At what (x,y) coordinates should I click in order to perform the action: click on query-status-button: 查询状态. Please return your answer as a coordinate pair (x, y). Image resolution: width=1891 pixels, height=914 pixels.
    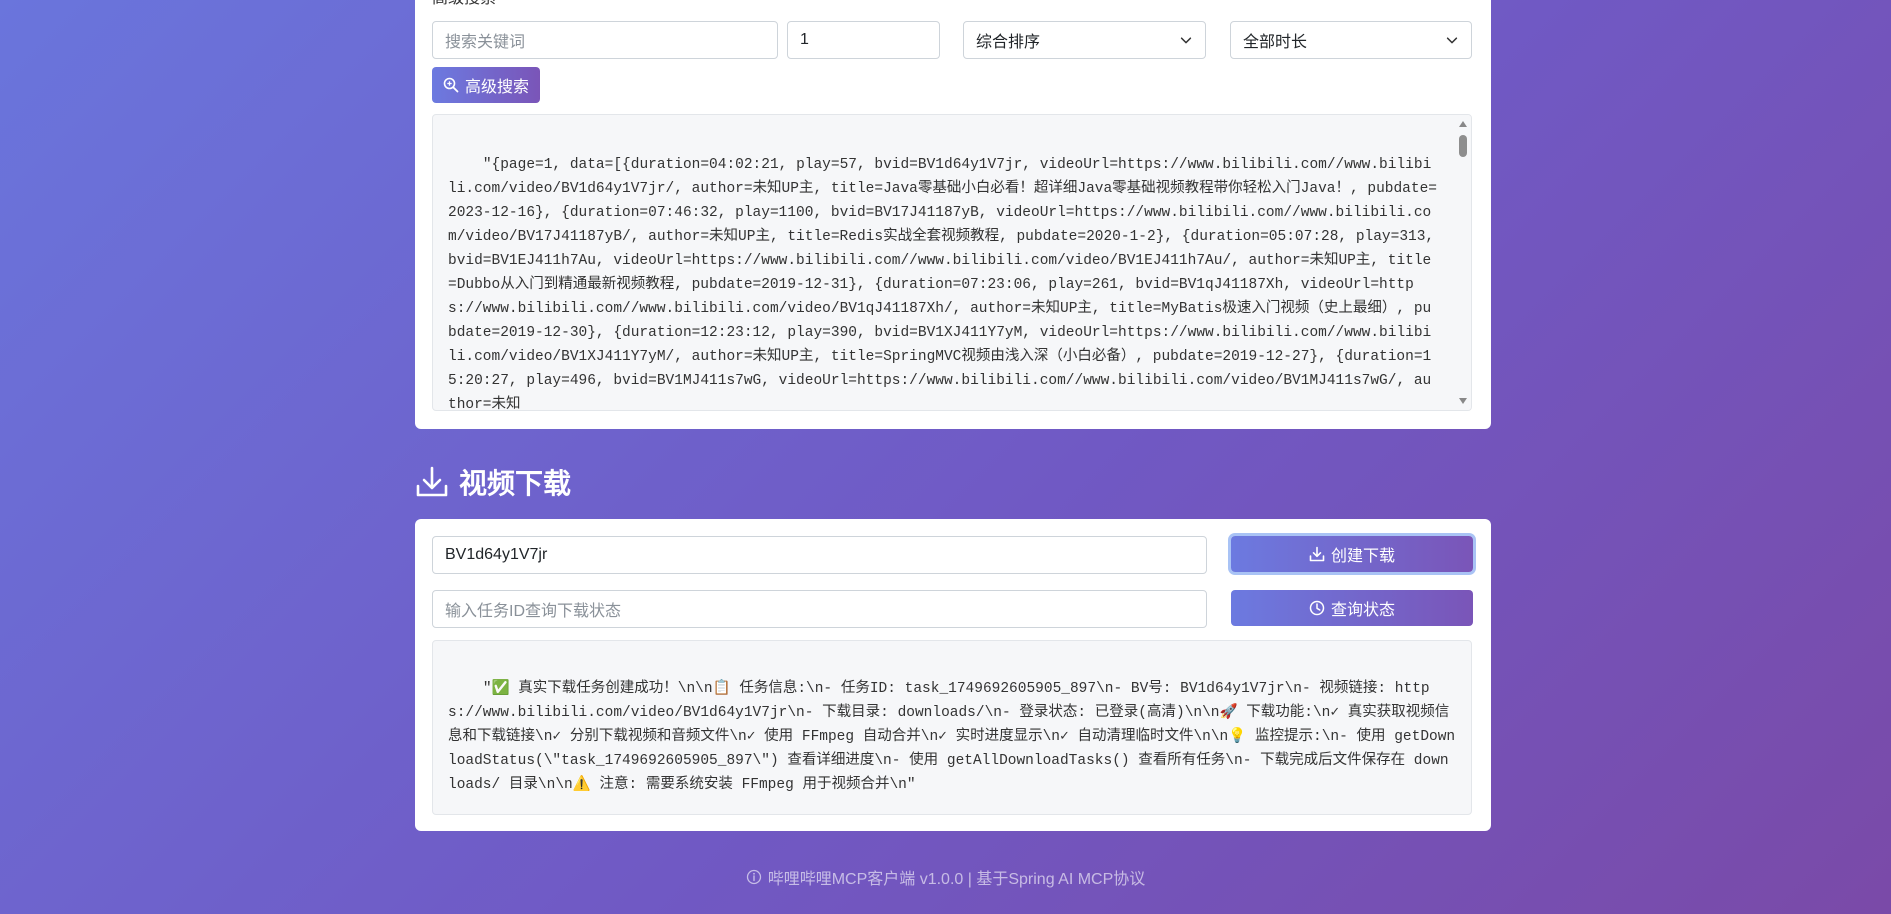
    Looking at the image, I should click on (1352, 608).